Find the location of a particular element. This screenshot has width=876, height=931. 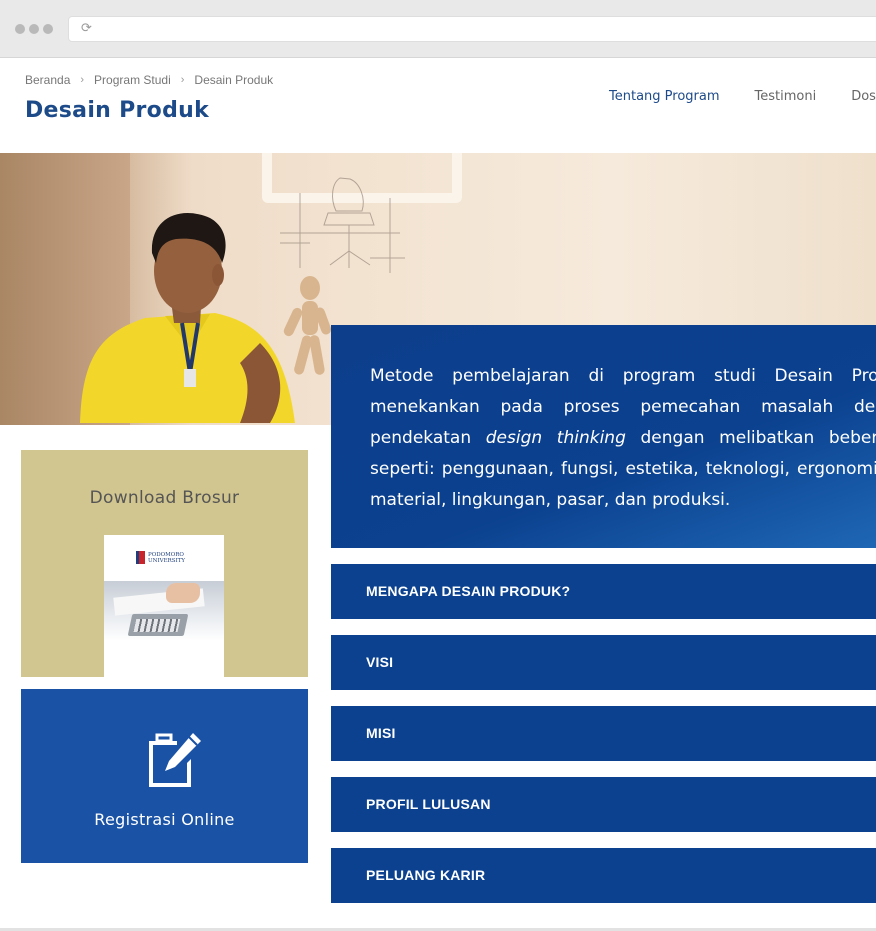

tab-tentang-program: Tentang Program is located at coordinates (664, 96).